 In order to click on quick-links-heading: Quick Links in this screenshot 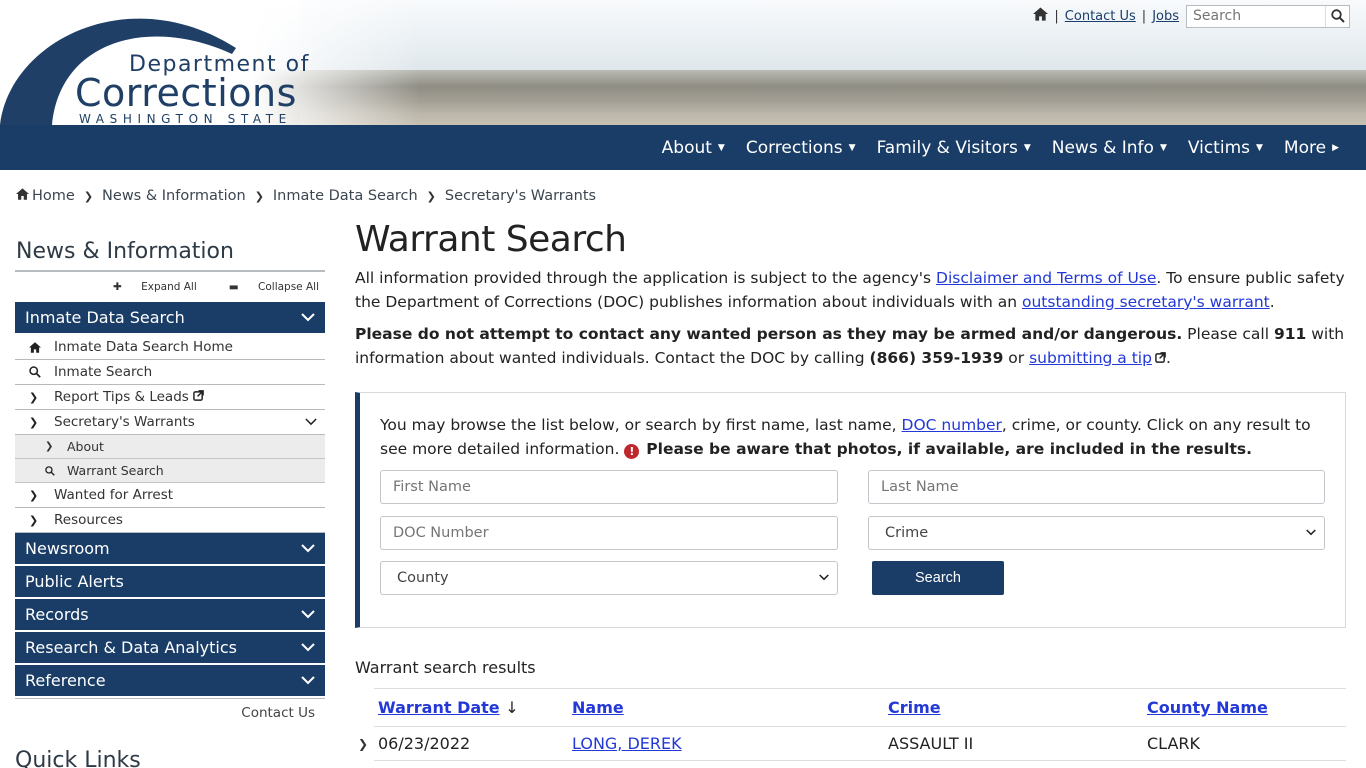, I will do `click(78, 758)`.